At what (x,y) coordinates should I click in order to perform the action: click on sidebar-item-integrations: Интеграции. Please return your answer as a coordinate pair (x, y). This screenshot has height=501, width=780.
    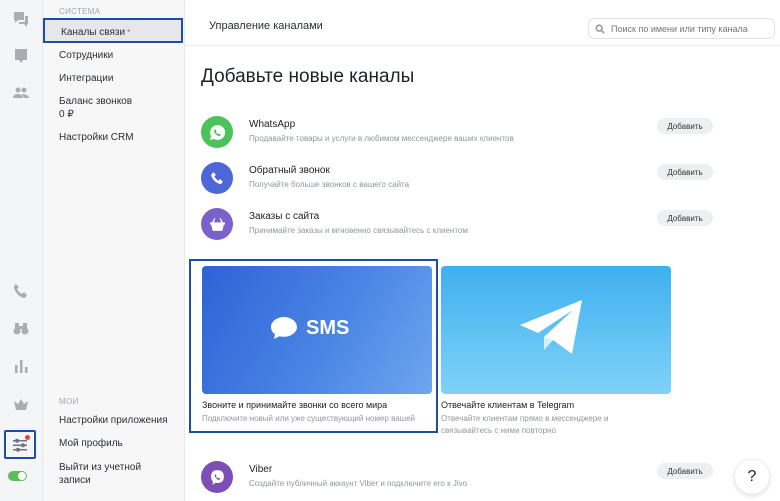
    Looking at the image, I should click on (86, 78).